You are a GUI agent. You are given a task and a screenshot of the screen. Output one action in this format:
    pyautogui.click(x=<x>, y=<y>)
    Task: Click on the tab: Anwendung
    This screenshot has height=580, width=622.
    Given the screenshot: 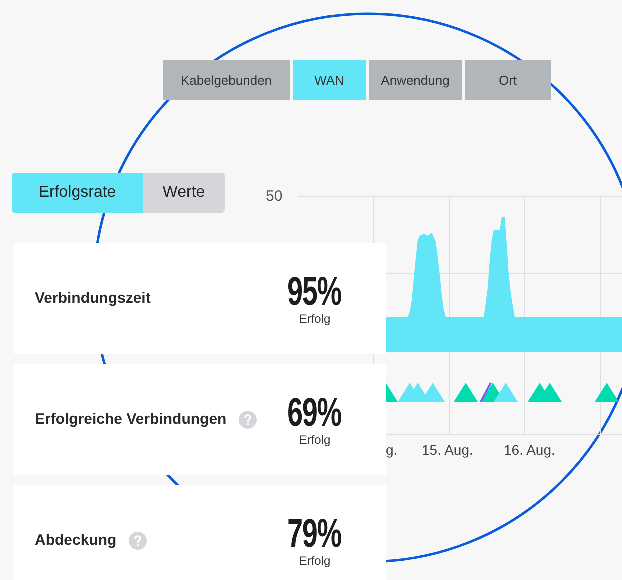 What is the action you would take?
    pyautogui.click(x=415, y=80)
    